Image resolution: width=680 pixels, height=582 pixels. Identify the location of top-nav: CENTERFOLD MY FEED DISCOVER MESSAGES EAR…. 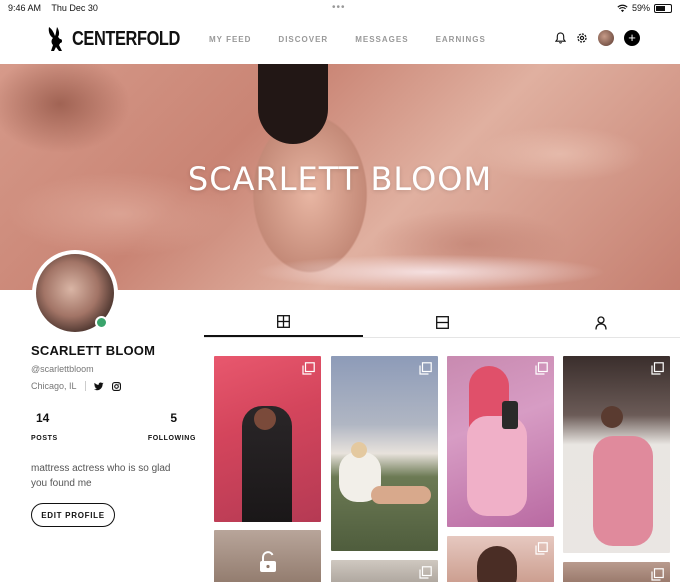
(340, 40).